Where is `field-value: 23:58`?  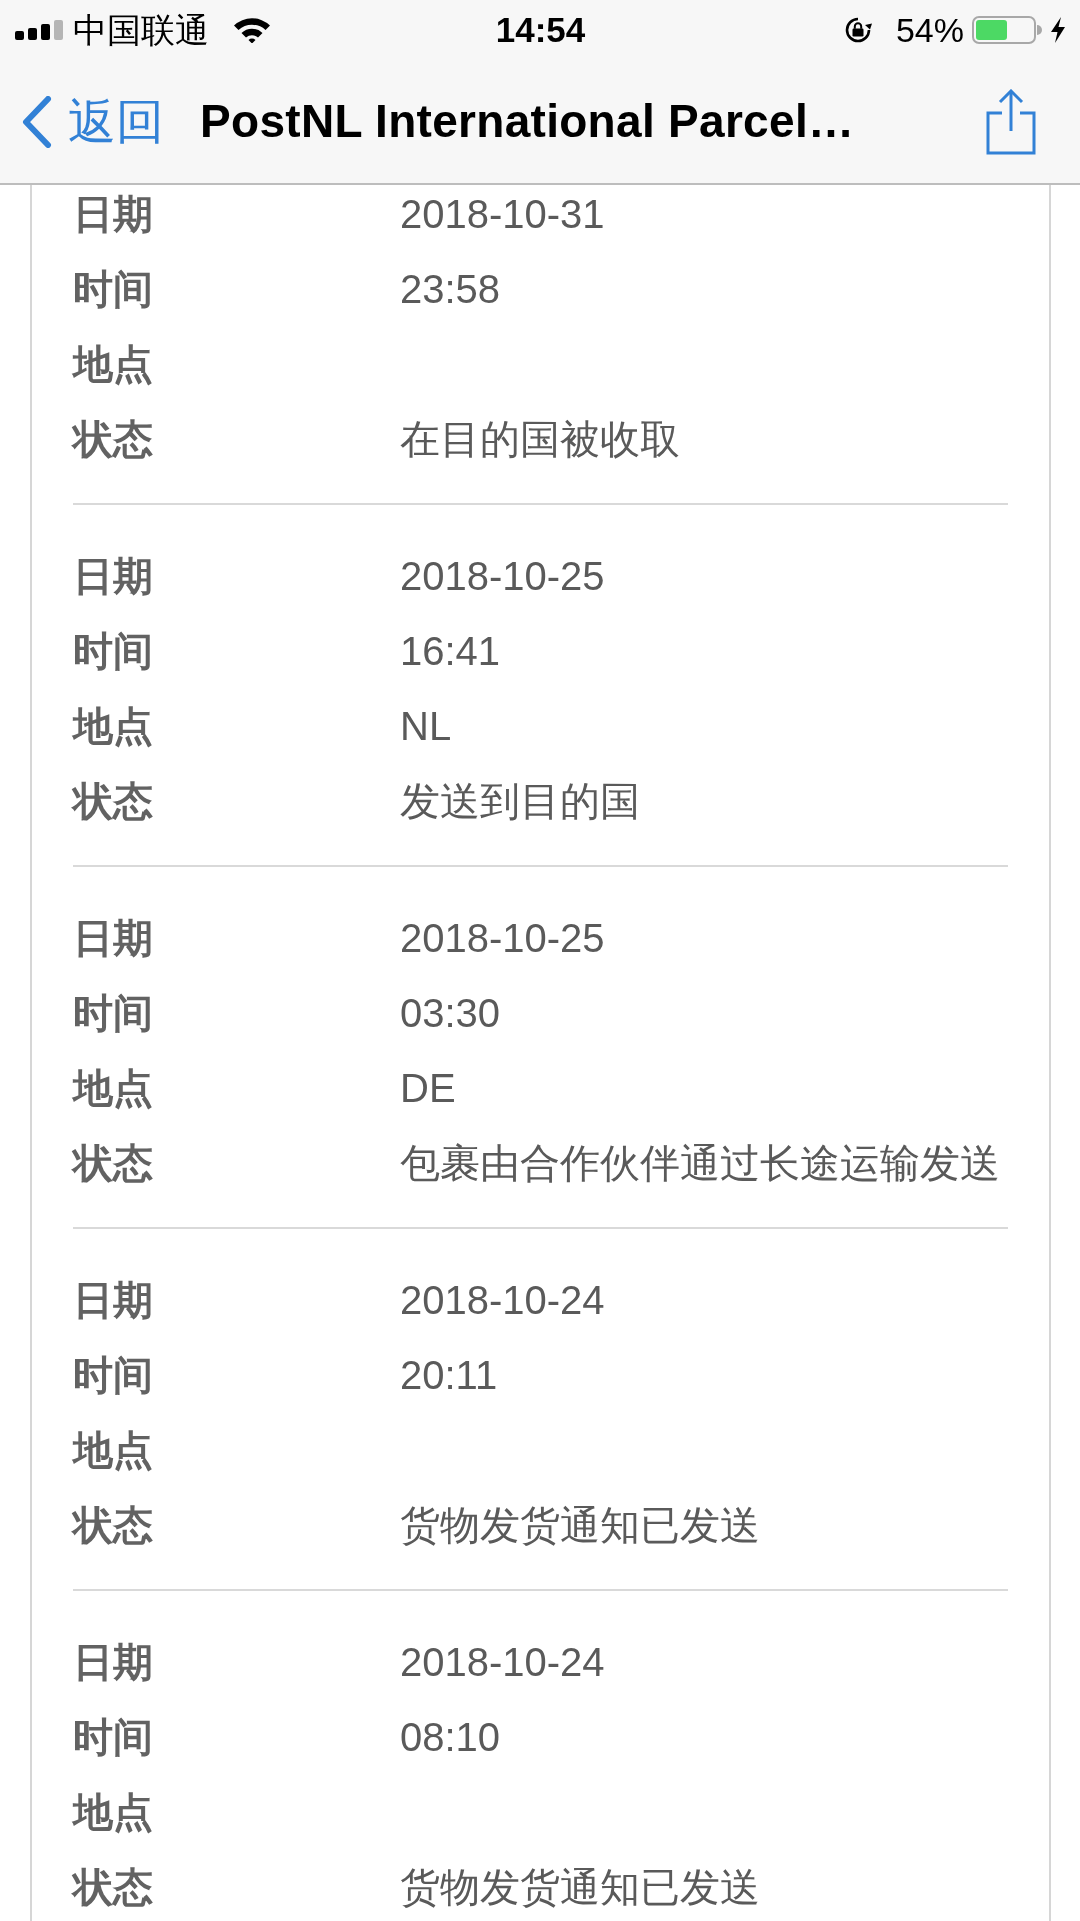 field-value: 23:58 is located at coordinates (450, 289).